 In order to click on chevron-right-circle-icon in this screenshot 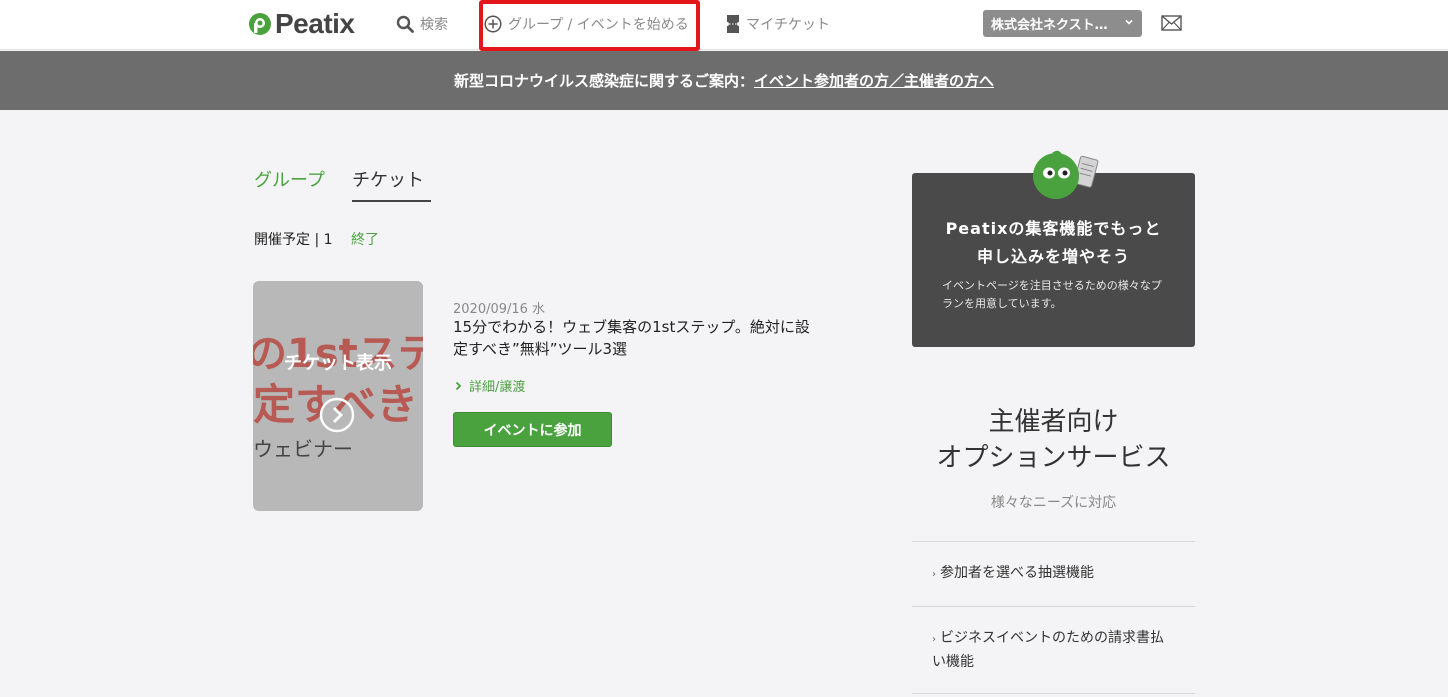, I will do `click(337, 415)`.